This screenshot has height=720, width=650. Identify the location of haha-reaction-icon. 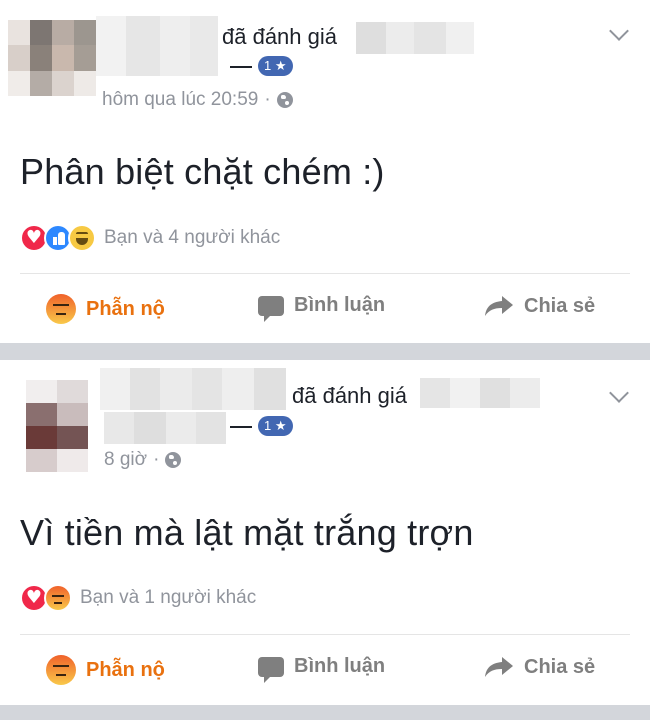
(82, 238).